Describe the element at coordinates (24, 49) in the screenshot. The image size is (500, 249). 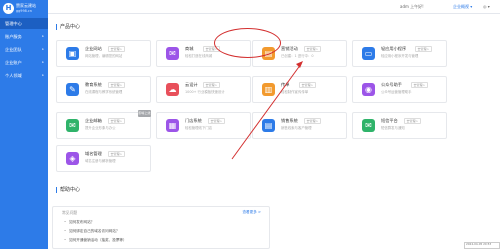
I see `sidebar-item-enterprise-team: 企业团队 ▸` at that location.